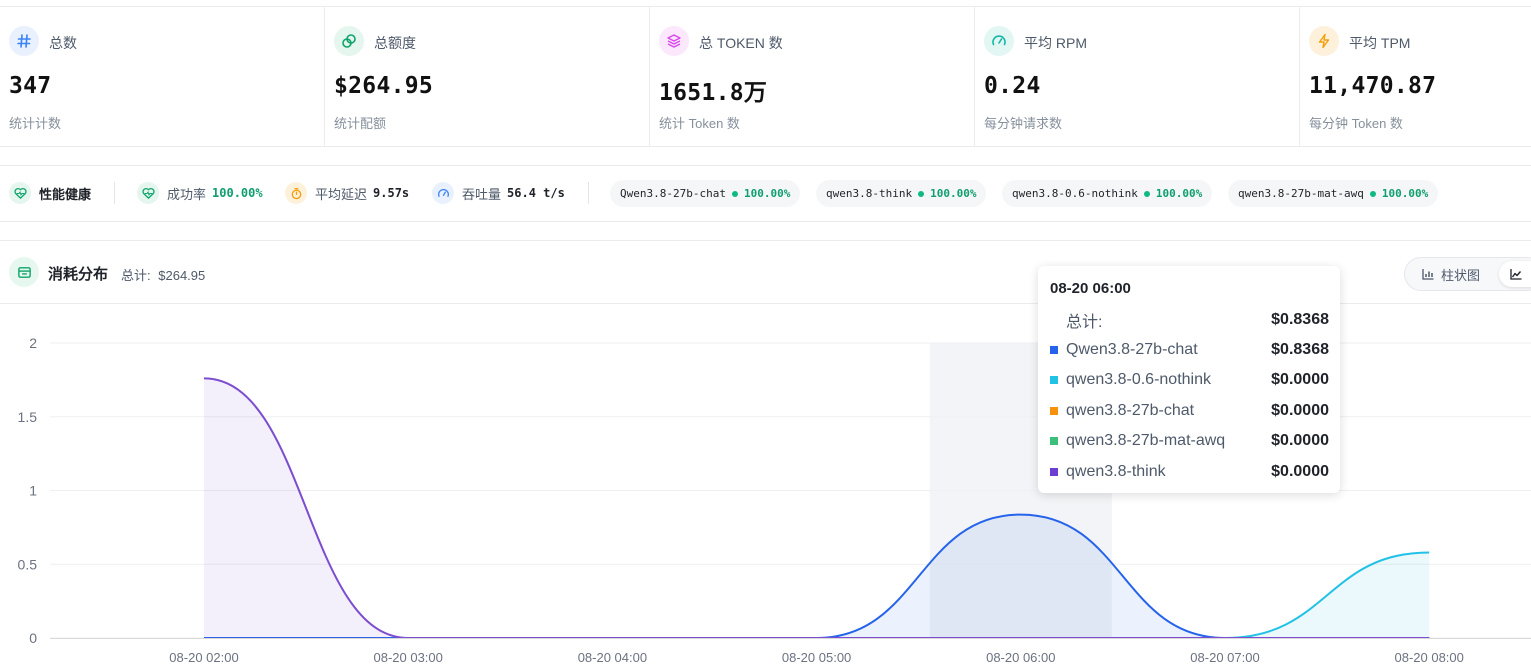  Describe the element at coordinates (63, 43) in the screenshot. I see `stat-label: 总数` at that location.